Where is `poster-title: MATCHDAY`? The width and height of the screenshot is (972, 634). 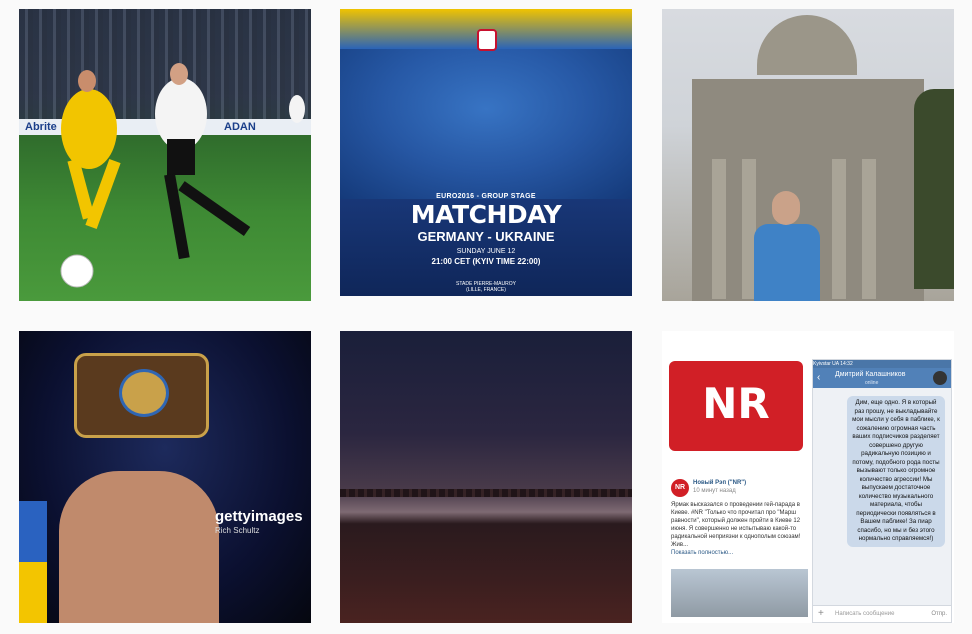
poster-title: MATCHDAY is located at coordinates (486, 214).